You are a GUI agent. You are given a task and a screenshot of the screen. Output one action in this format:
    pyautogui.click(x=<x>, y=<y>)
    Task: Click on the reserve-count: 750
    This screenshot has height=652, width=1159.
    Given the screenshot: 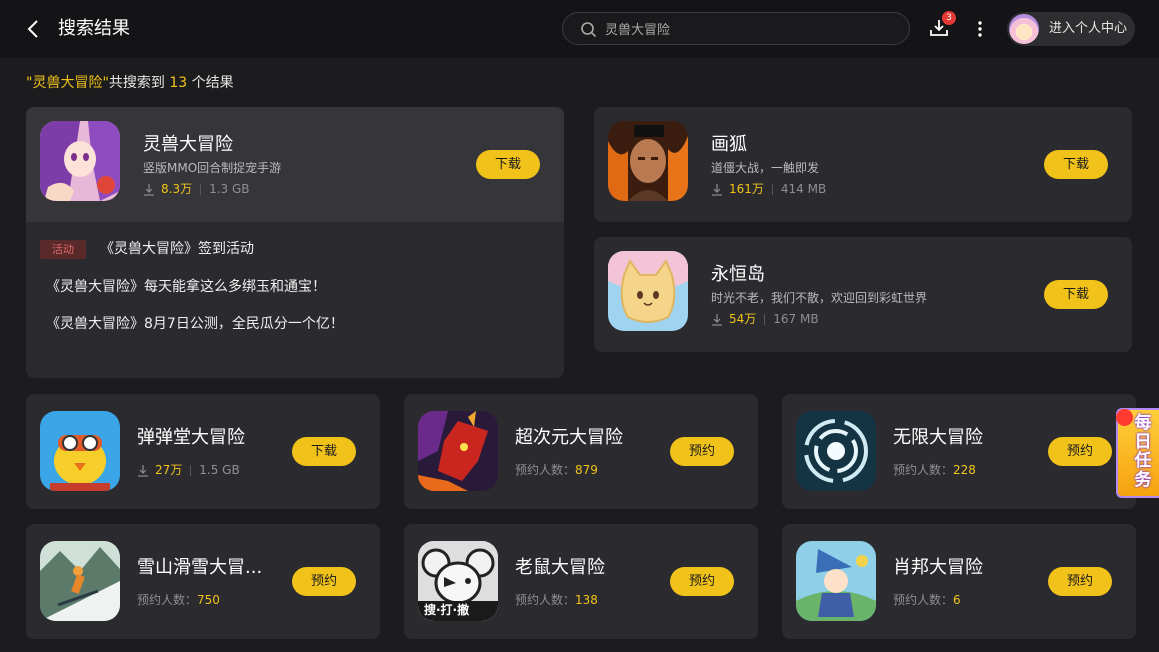 What is the action you would take?
    pyautogui.click(x=208, y=600)
    